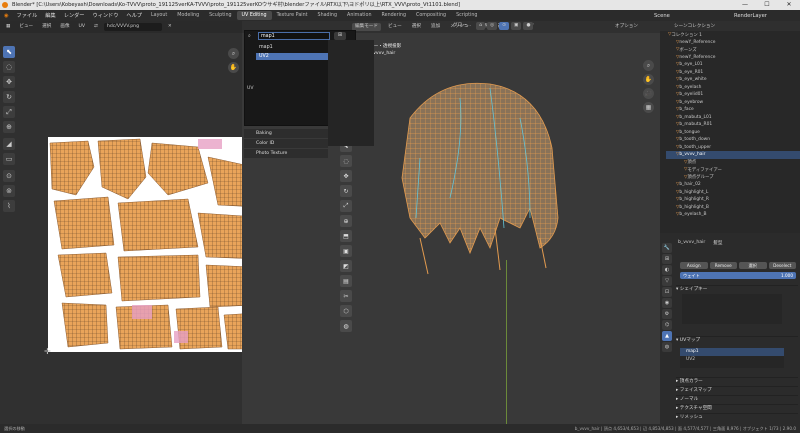 The height and width of the screenshot is (433, 800). What do you see at coordinates (667, 259) in the screenshot?
I see `render-tab-icon: ⊞` at bounding box center [667, 259].